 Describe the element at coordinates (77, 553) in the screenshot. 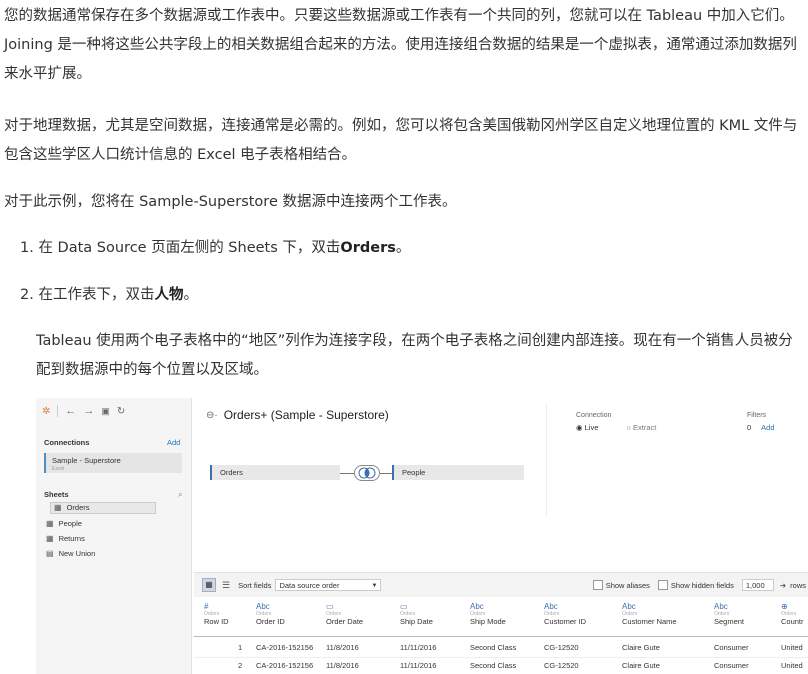

I see `sheet-label: New Union` at that location.